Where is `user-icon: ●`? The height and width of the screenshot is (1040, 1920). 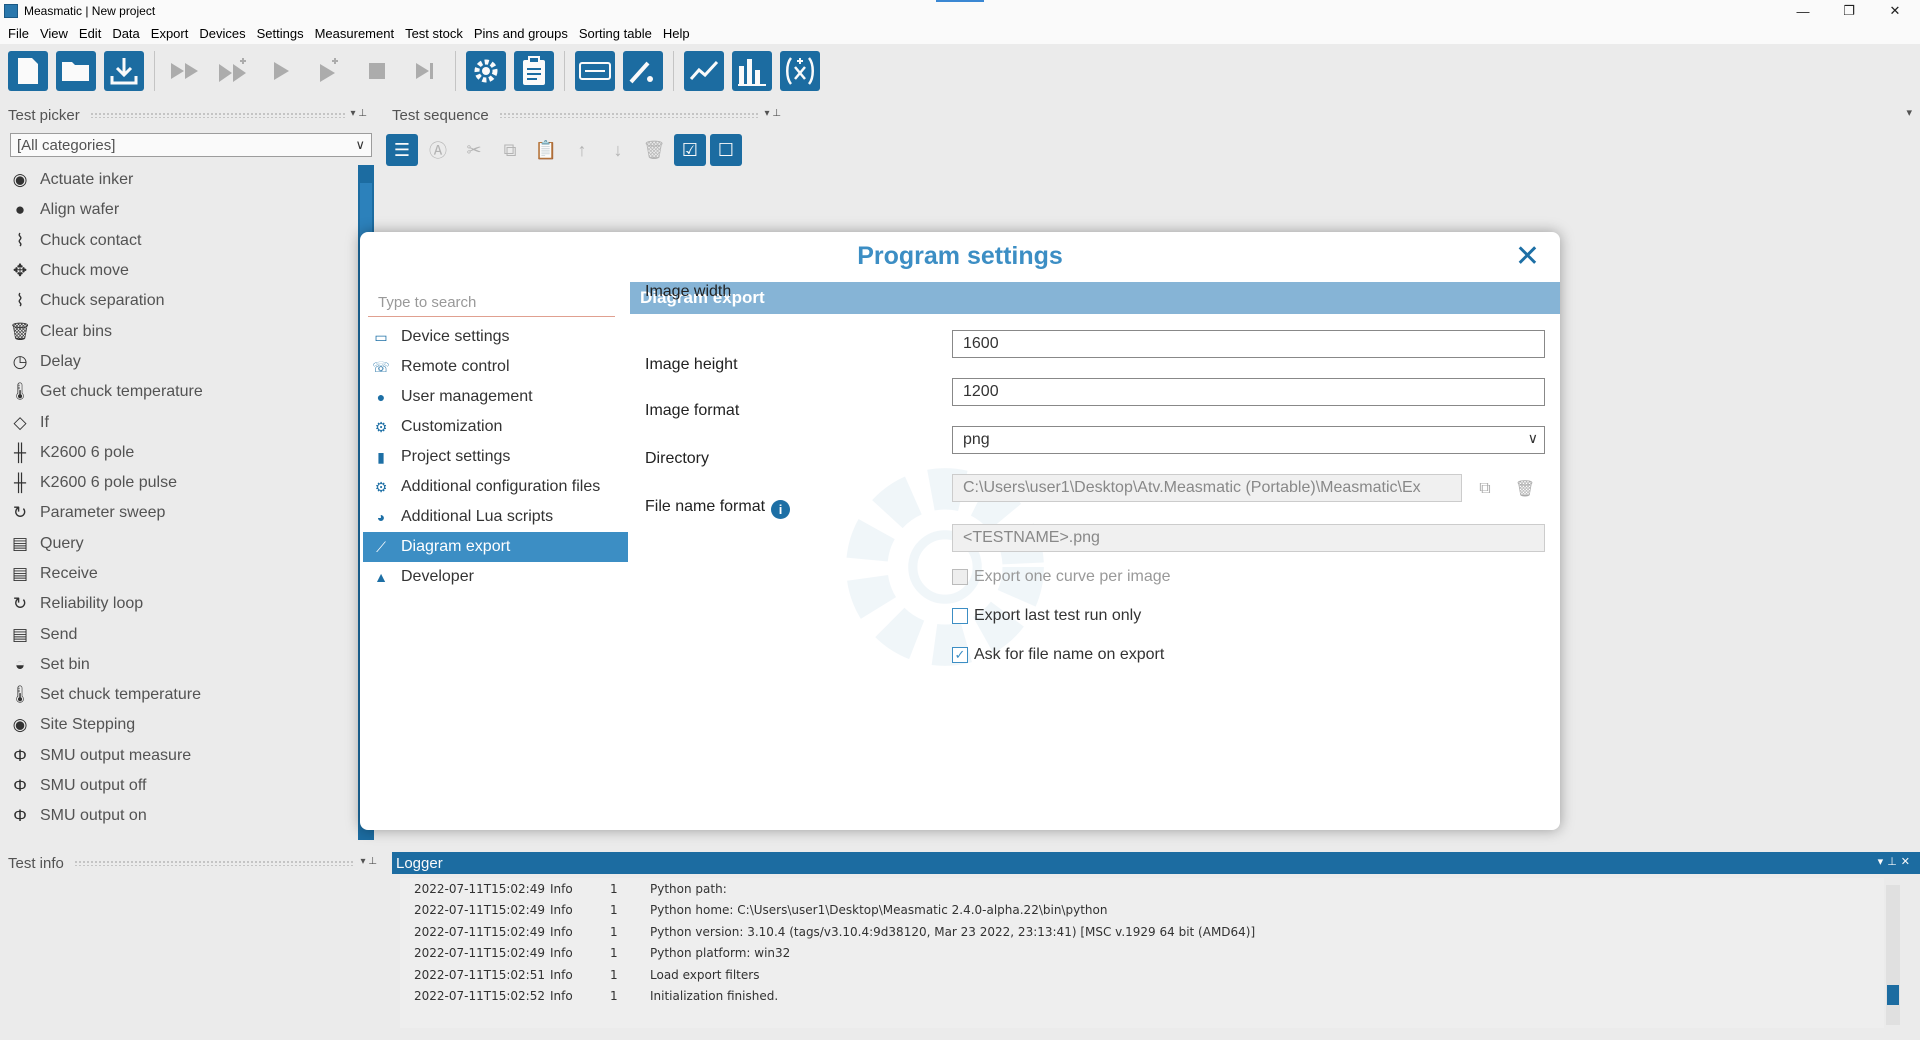
user-icon: ● is located at coordinates (381, 397).